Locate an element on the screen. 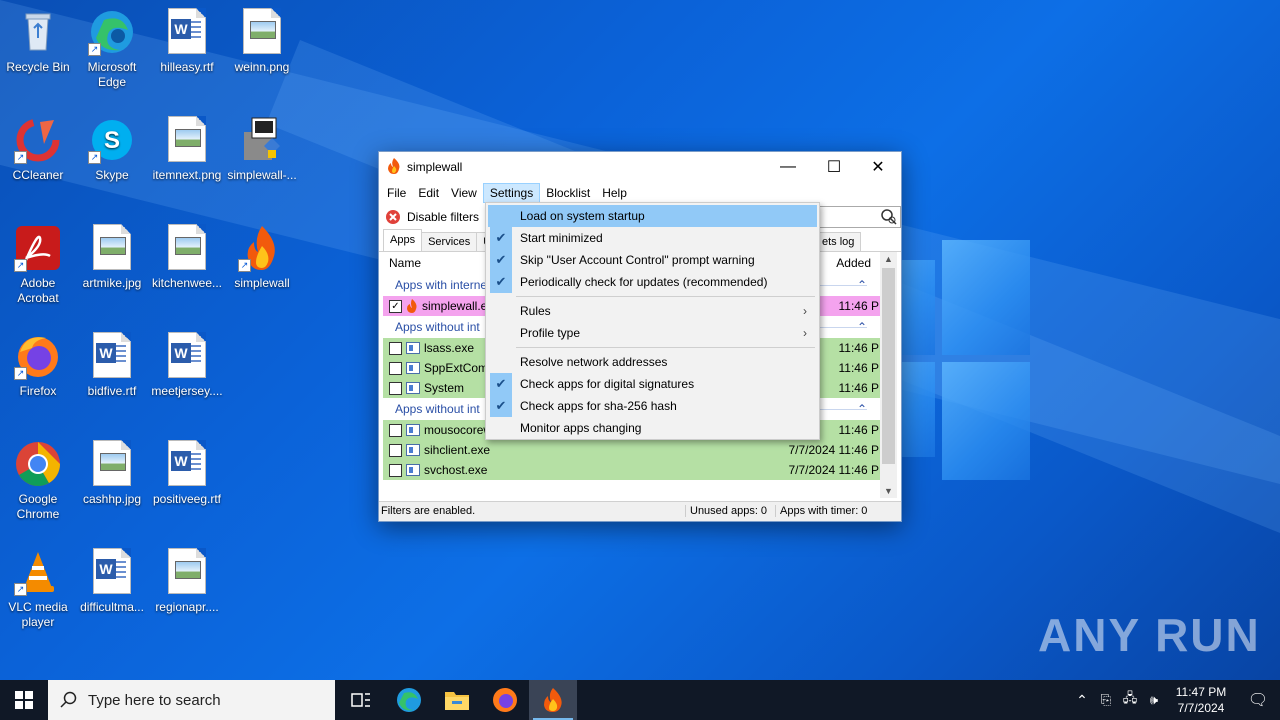  row-checkbox: ✓ is located at coordinates (395, 306).